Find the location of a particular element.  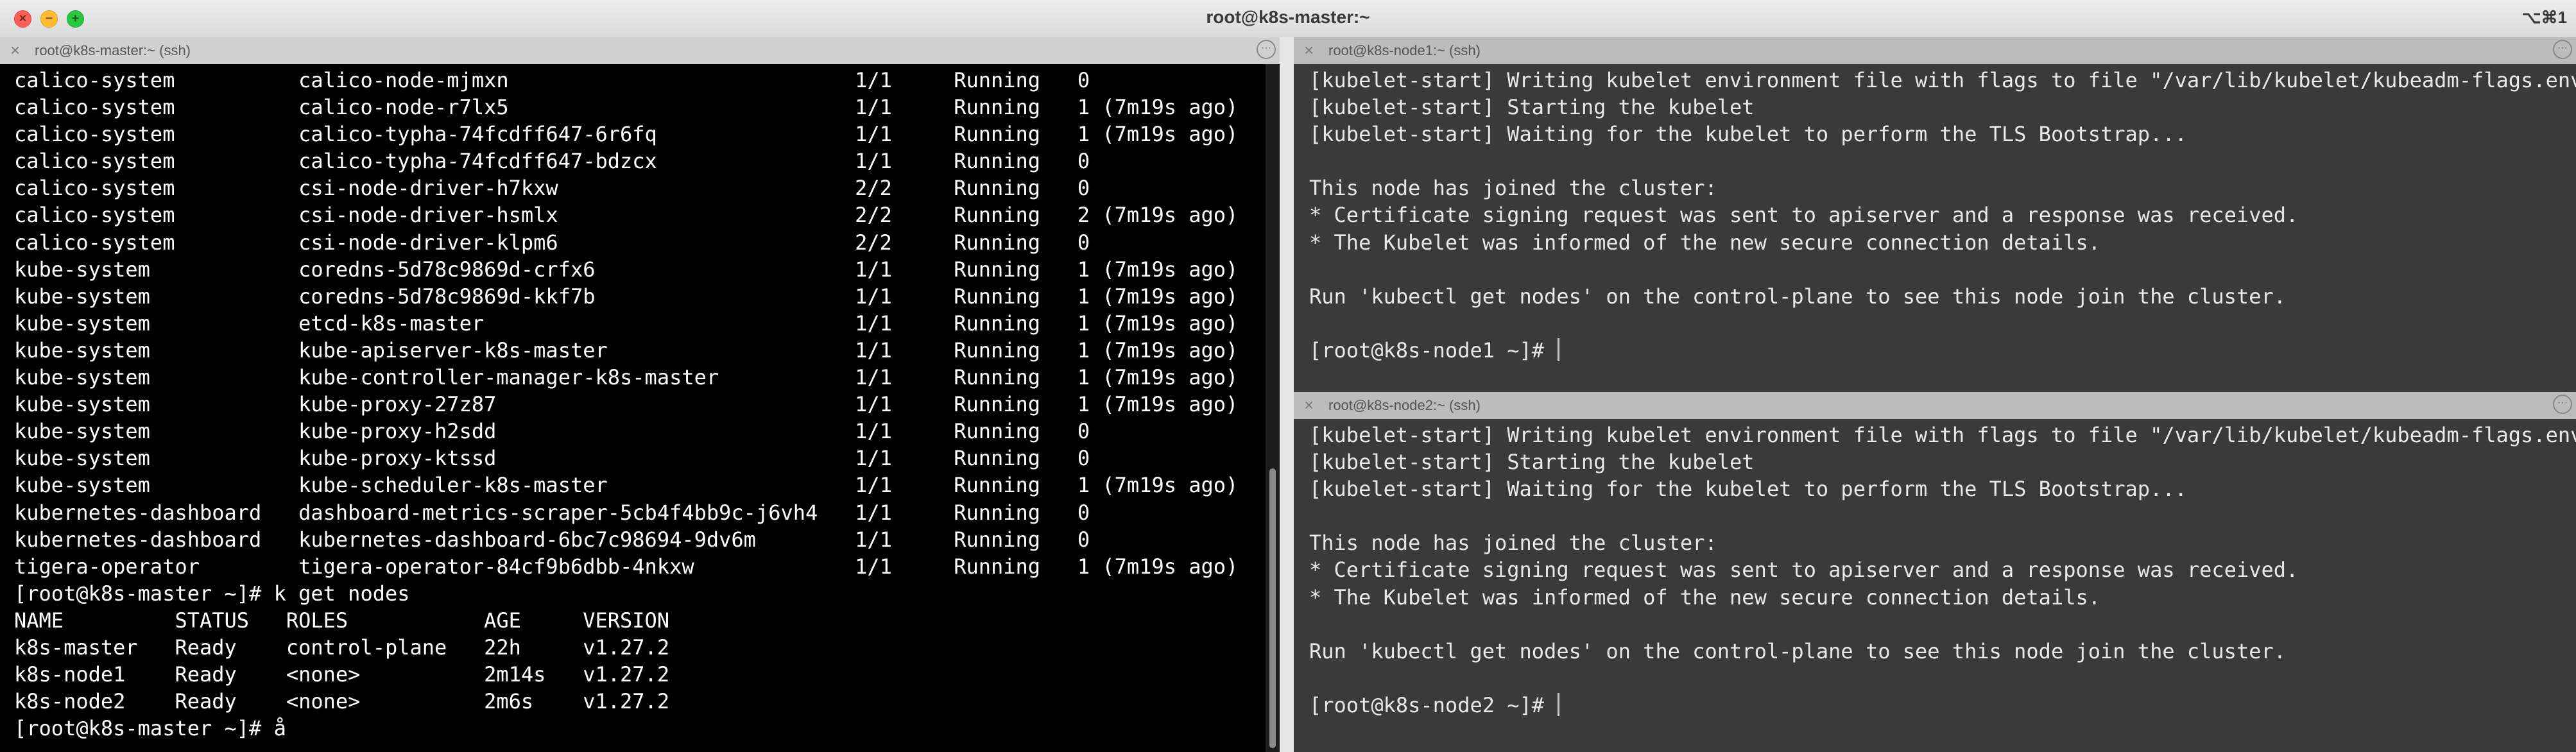

prompt-line: [root@k8s-master ~]# å is located at coordinates (150, 728).